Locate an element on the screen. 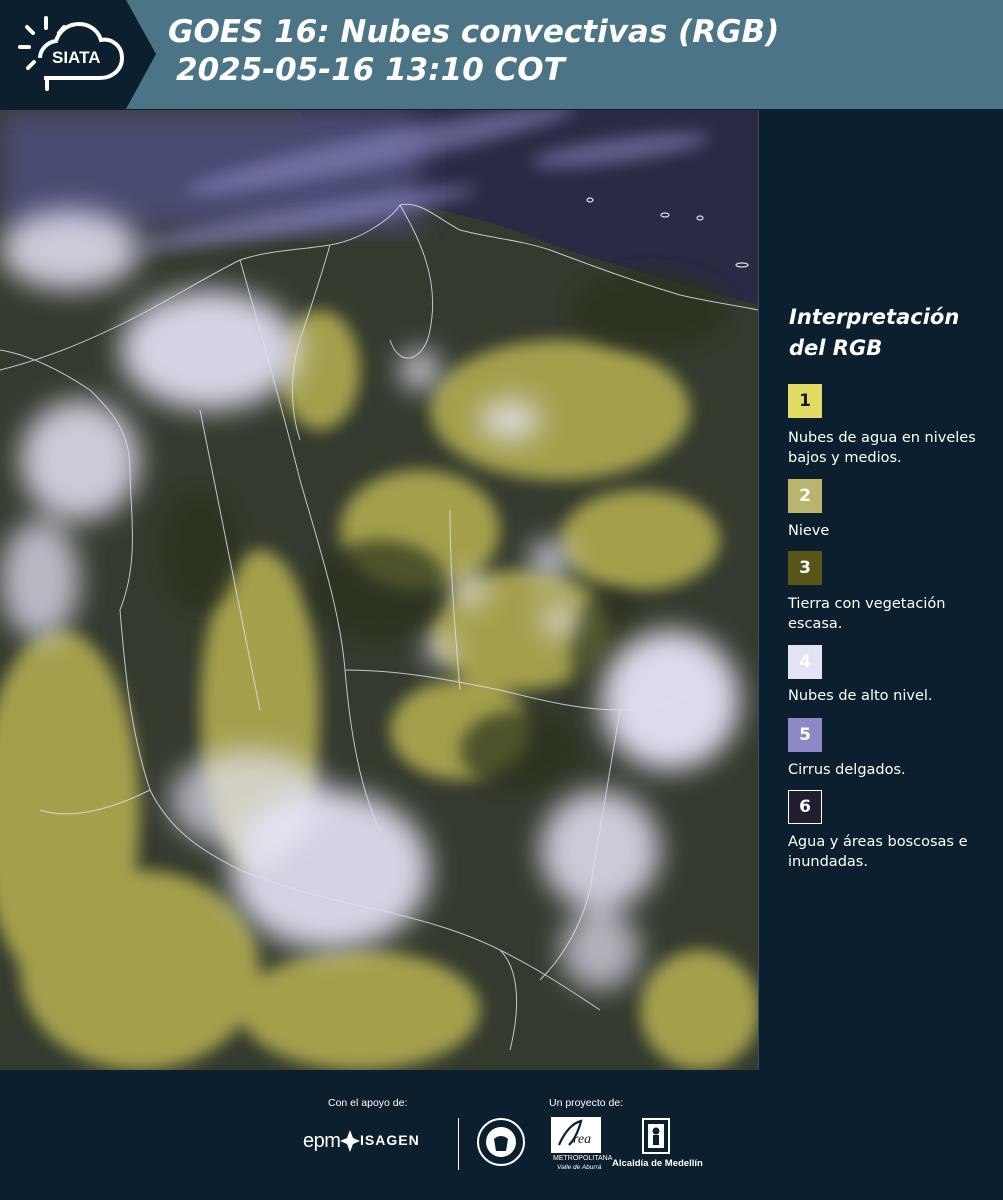 The width and height of the screenshot is (1003, 1200). legend-label-6: Agua y áreas boscosas e inundadas. is located at coordinates (878, 852).